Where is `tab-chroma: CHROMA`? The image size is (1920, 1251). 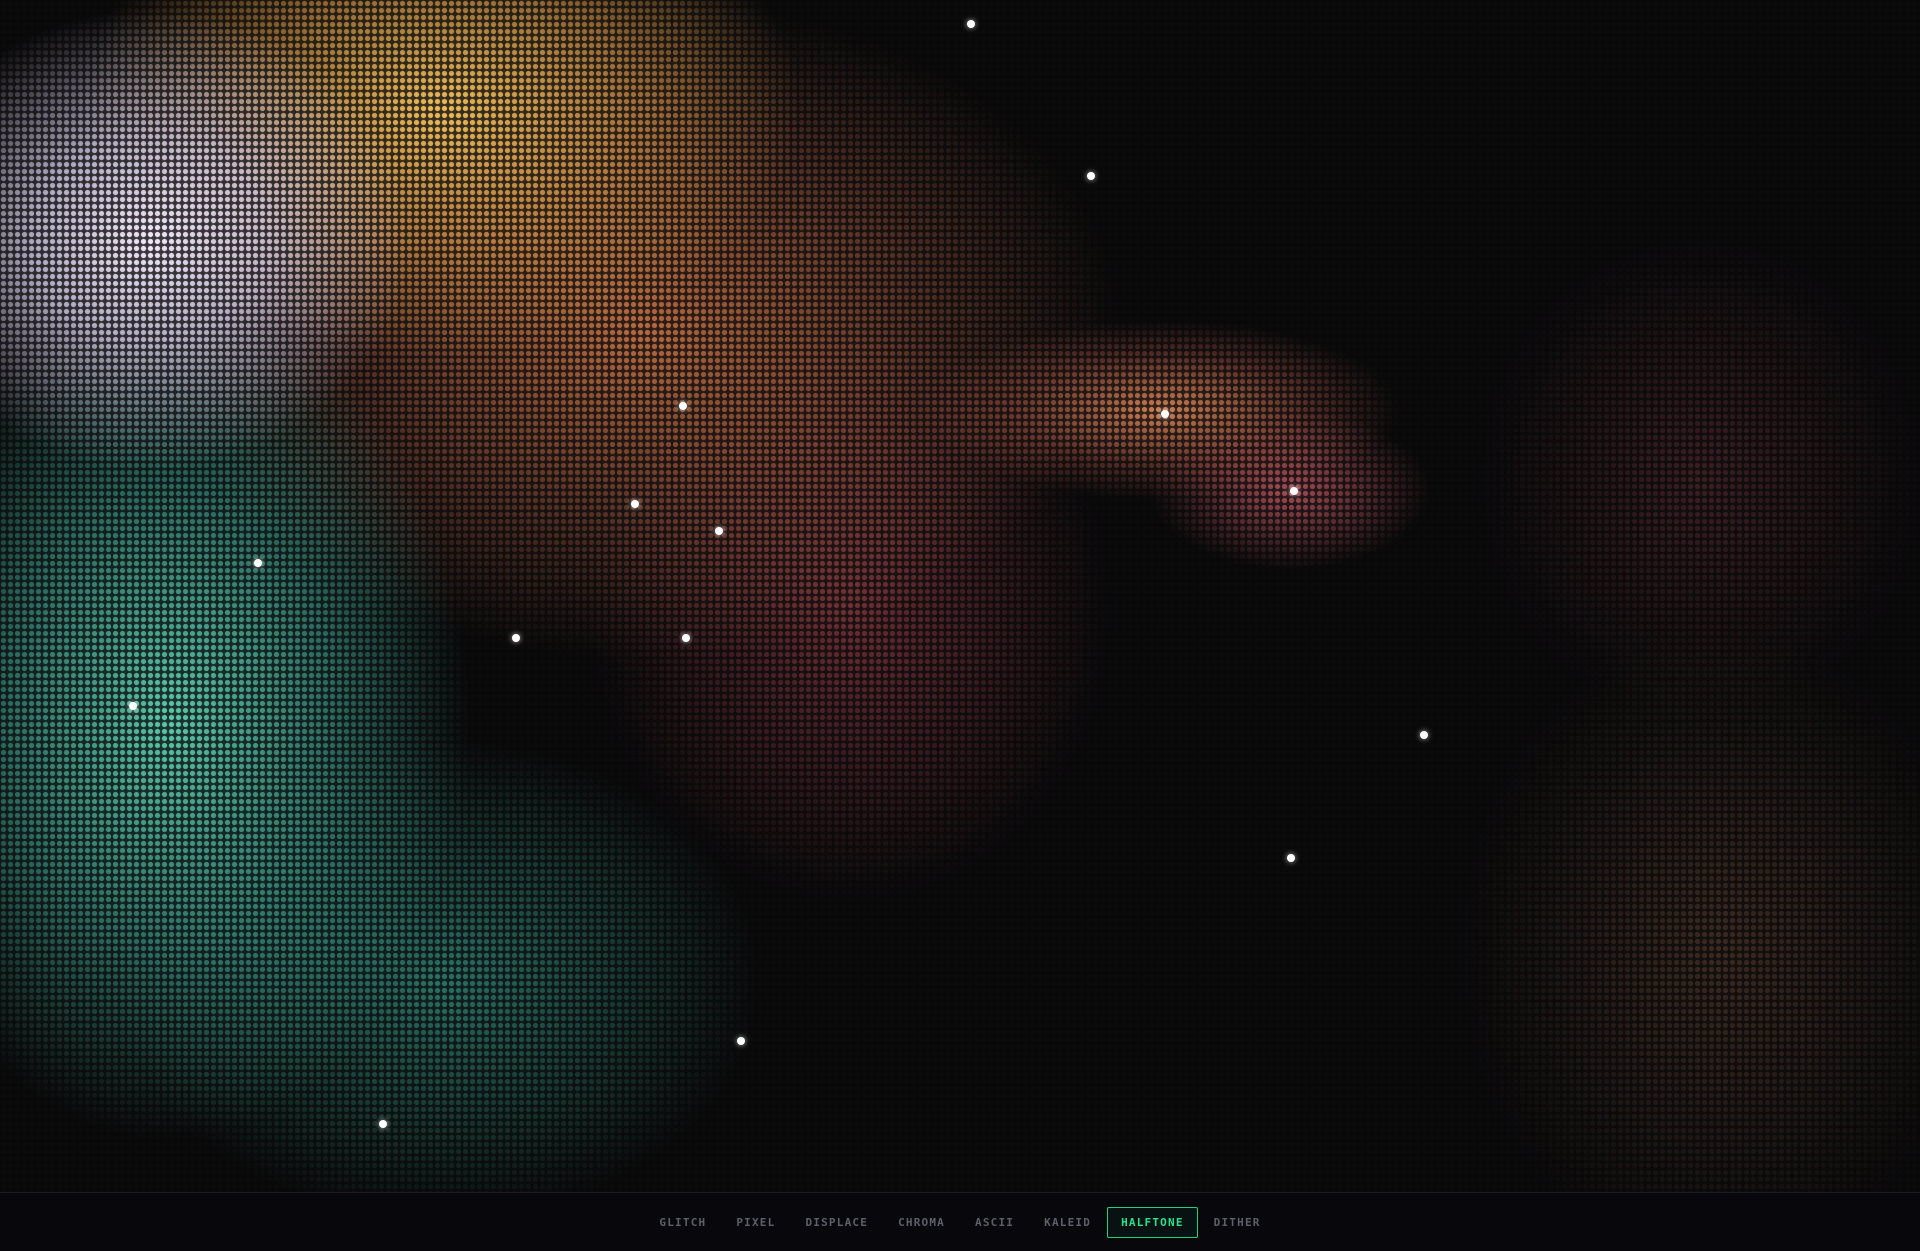 tab-chroma: CHROMA is located at coordinates (921, 1222).